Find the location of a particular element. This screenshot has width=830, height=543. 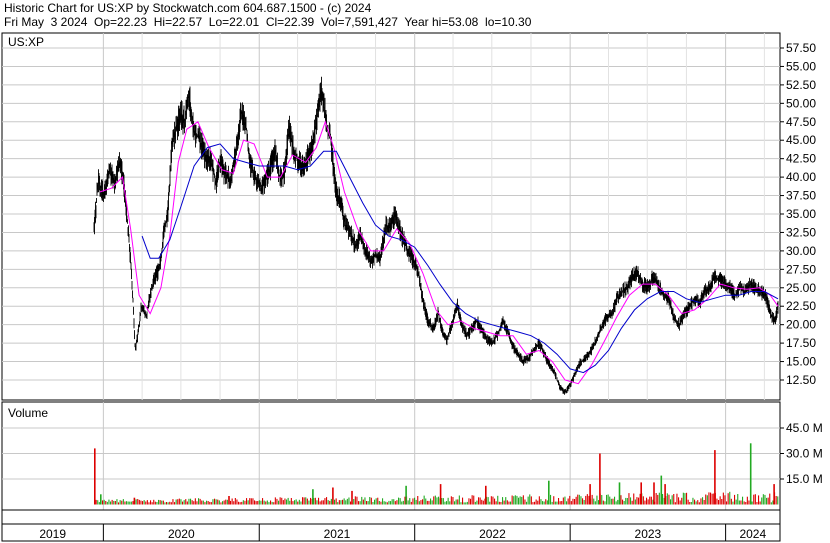

price-tick-label: 50.00 is located at coordinates (801, 103).